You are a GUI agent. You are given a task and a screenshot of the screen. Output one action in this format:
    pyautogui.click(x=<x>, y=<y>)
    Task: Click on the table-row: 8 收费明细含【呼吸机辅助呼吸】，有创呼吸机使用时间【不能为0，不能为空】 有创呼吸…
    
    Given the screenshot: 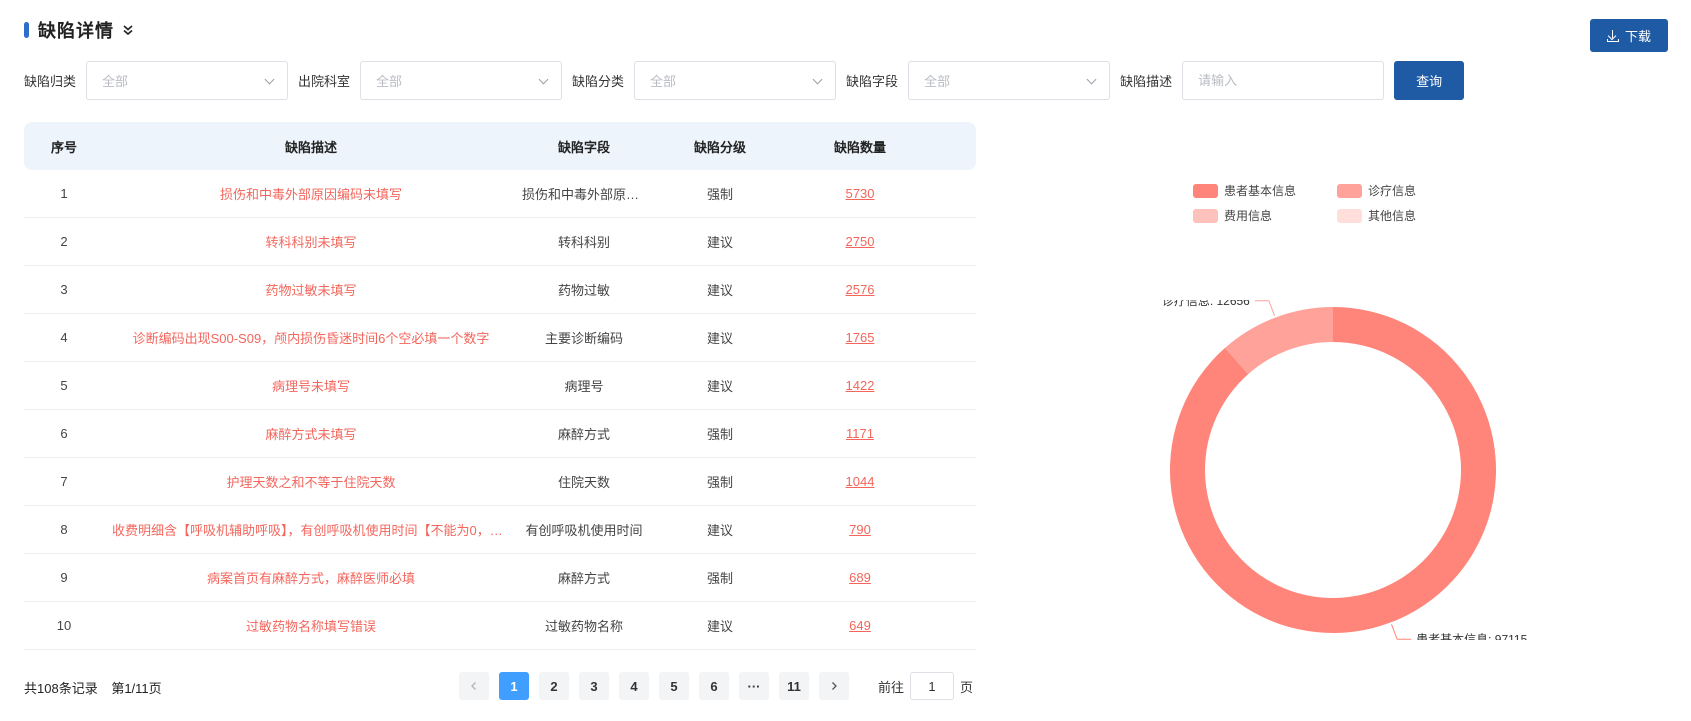 What is the action you would take?
    pyautogui.click(x=500, y=530)
    